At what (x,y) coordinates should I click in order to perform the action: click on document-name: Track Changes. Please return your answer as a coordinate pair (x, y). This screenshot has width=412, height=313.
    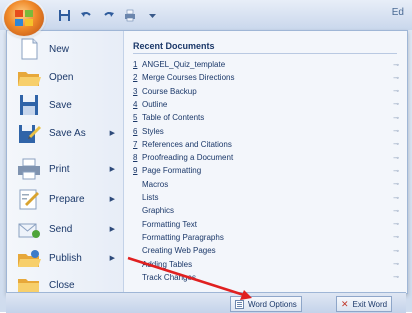
    Looking at the image, I should click on (169, 277).